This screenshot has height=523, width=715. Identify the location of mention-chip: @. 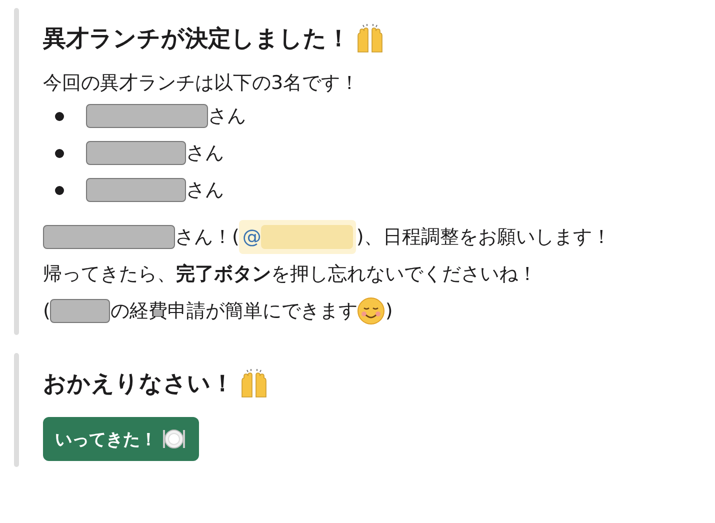
(297, 237).